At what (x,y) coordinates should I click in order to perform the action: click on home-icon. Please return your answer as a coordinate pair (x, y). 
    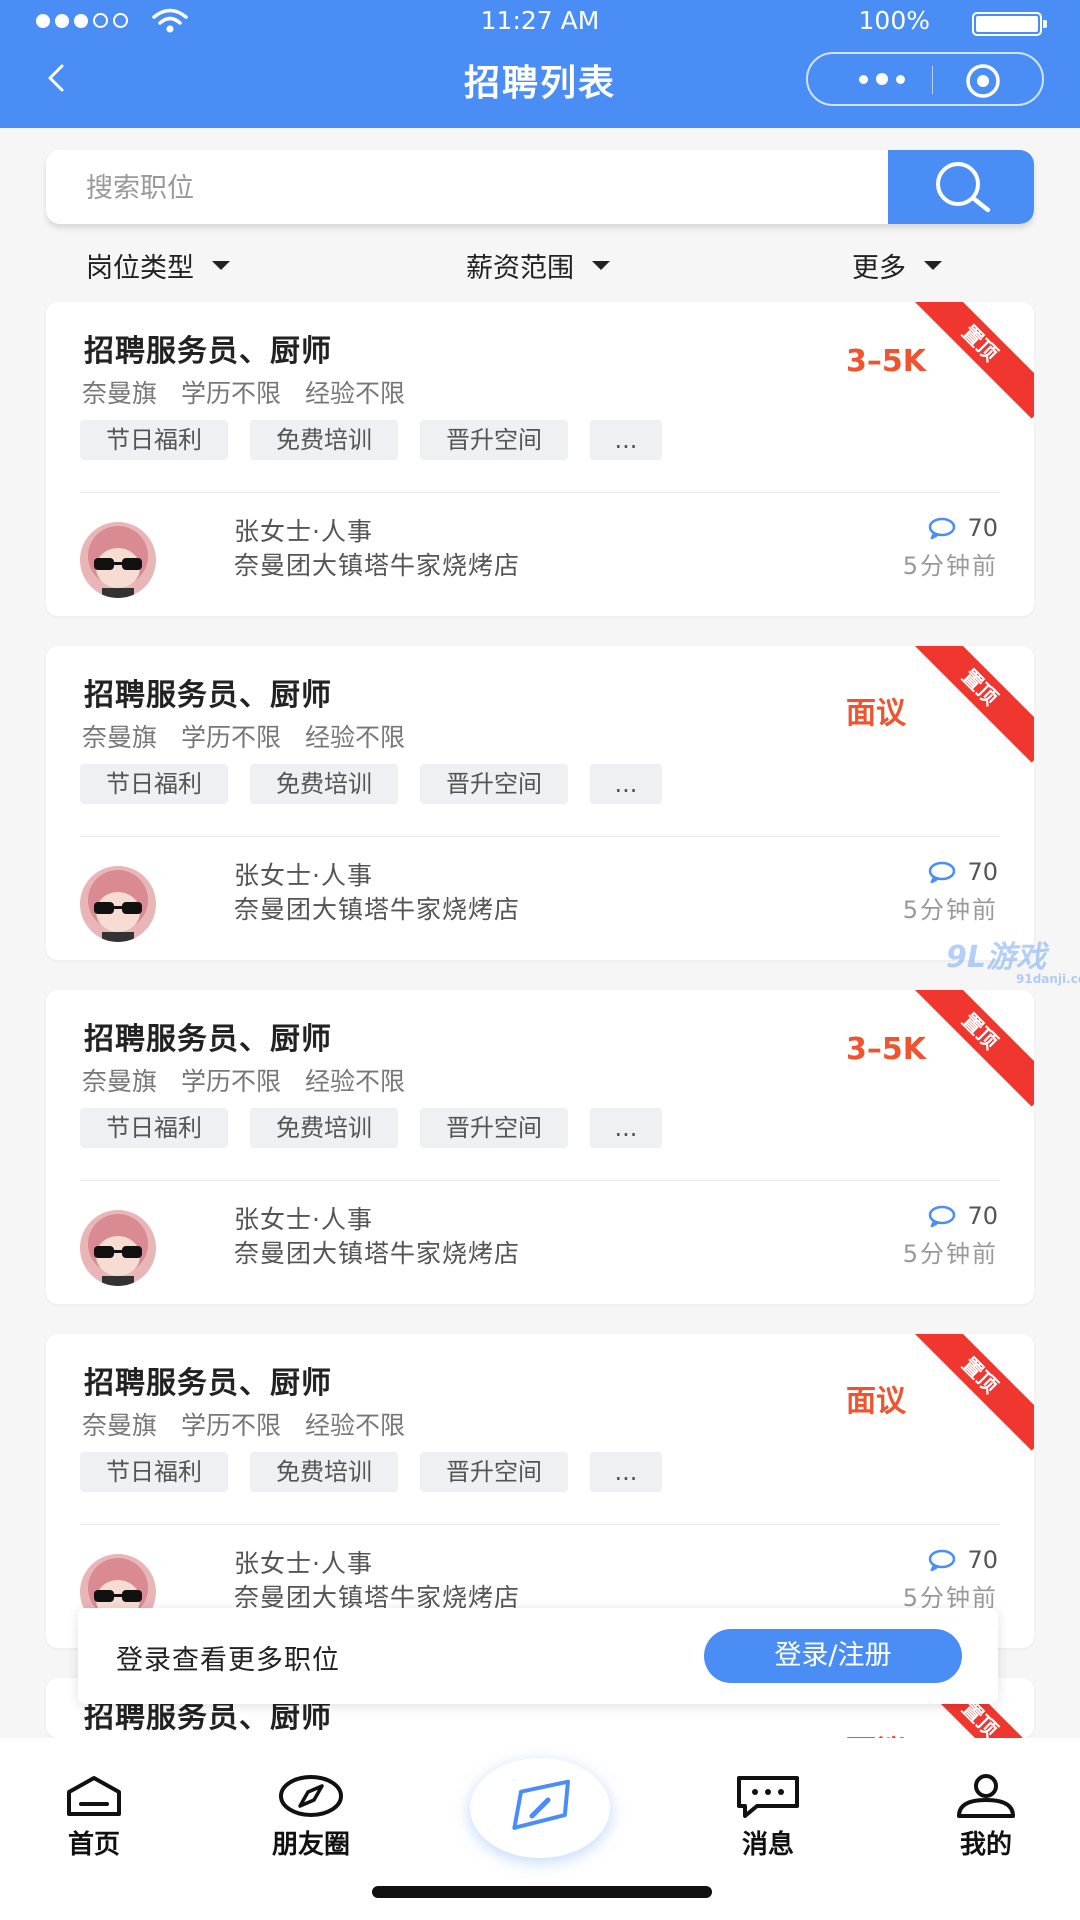
    Looking at the image, I should click on (94, 1796).